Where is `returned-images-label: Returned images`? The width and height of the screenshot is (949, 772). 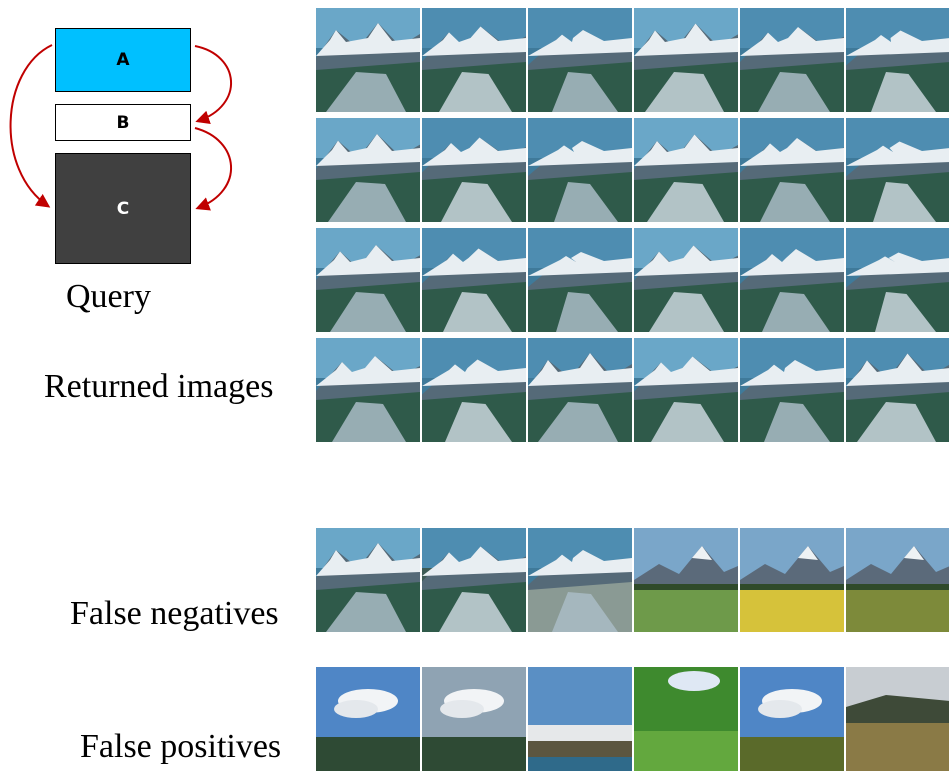 returned-images-label: Returned images is located at coordinates (159, 386).